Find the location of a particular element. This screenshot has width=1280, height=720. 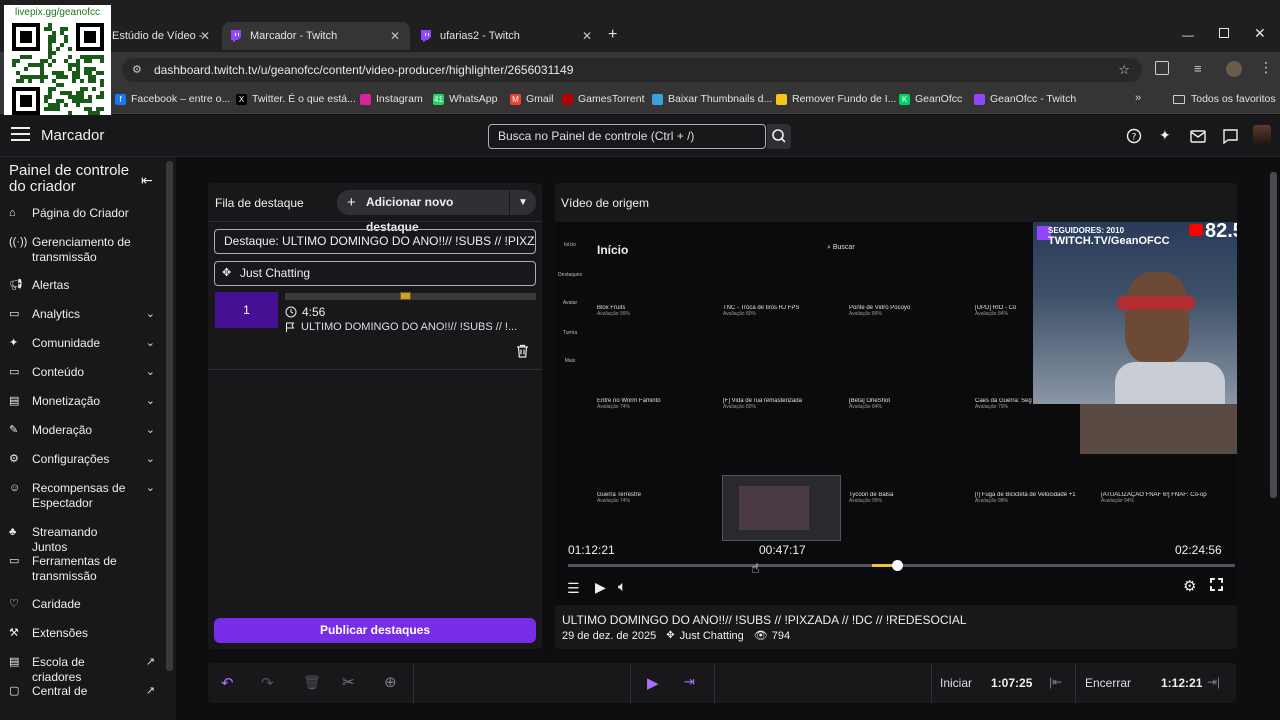

help-icon: ? is located at coordinates (1134, 136).